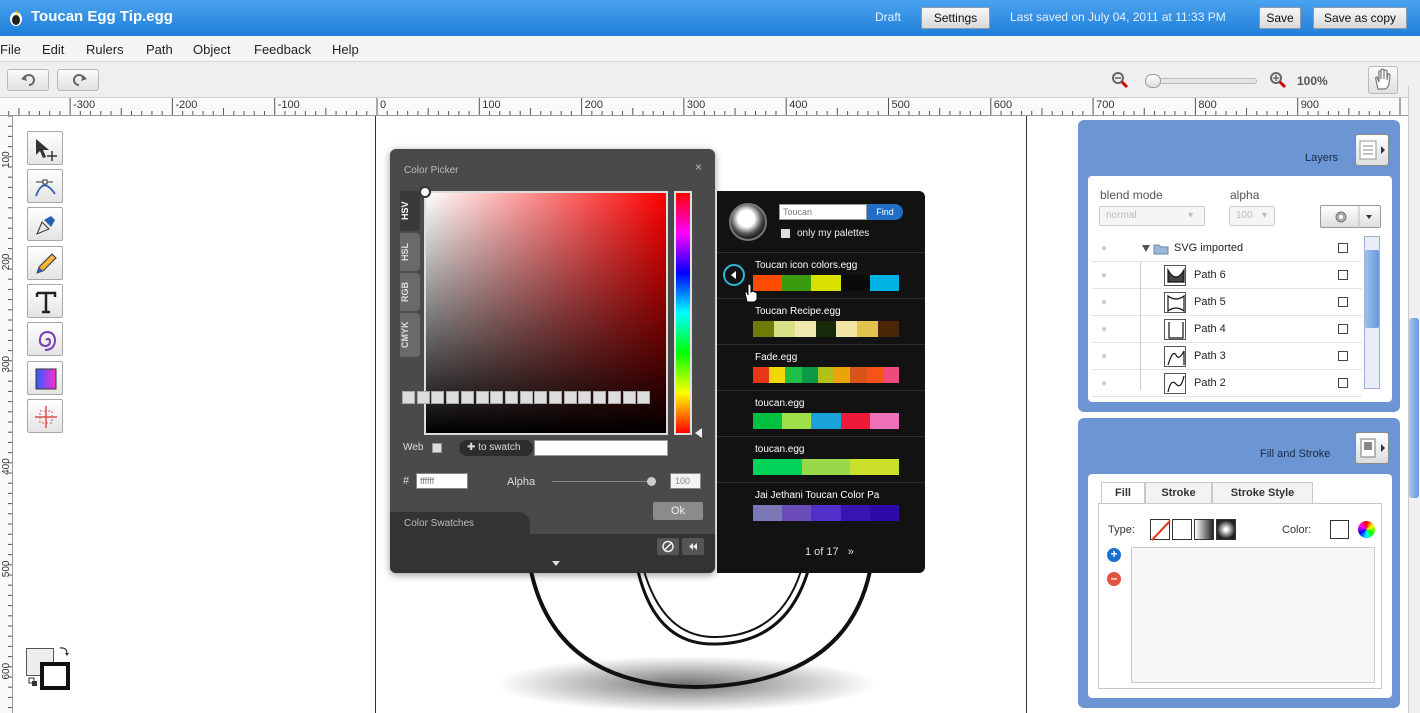 The width and height of the screenshot is (1420, 713). What do you see at coordinates (410, 292) in the screenshot?
I see `tab-rgb: RGB` at bounding box center [410, 292].